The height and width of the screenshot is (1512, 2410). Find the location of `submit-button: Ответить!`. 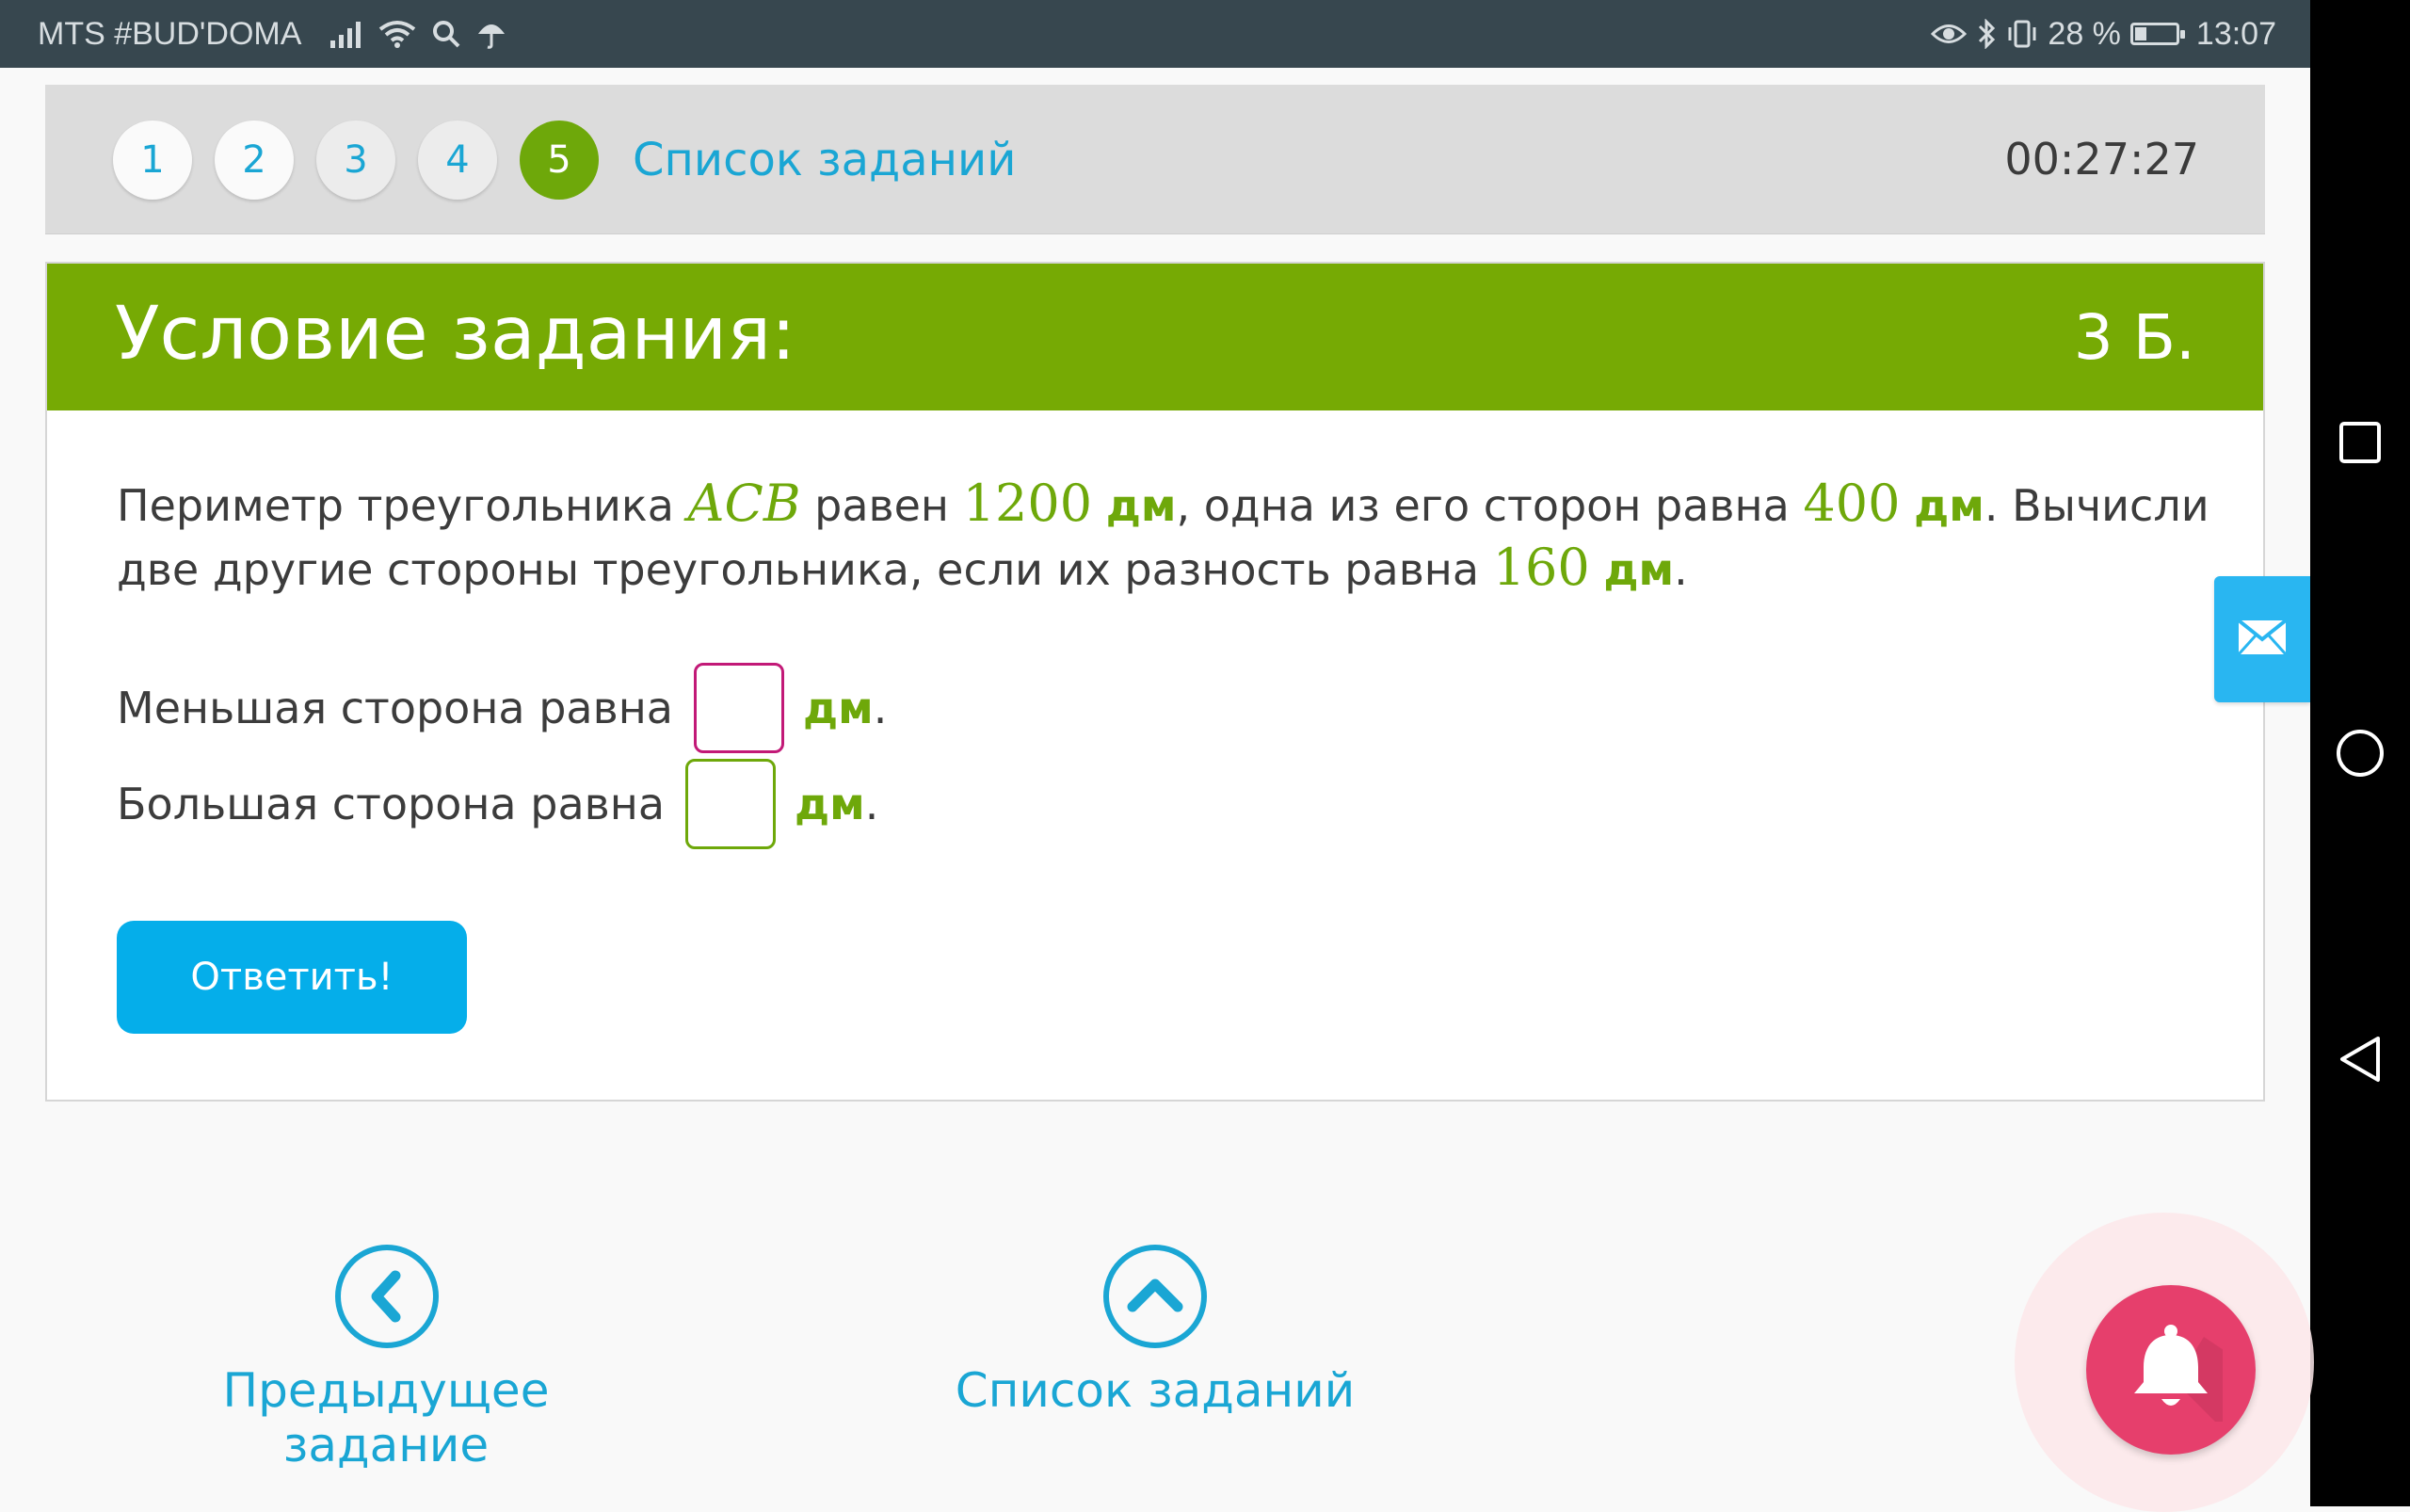

submit-button: Ответить! is located at coordinates (292, 977).